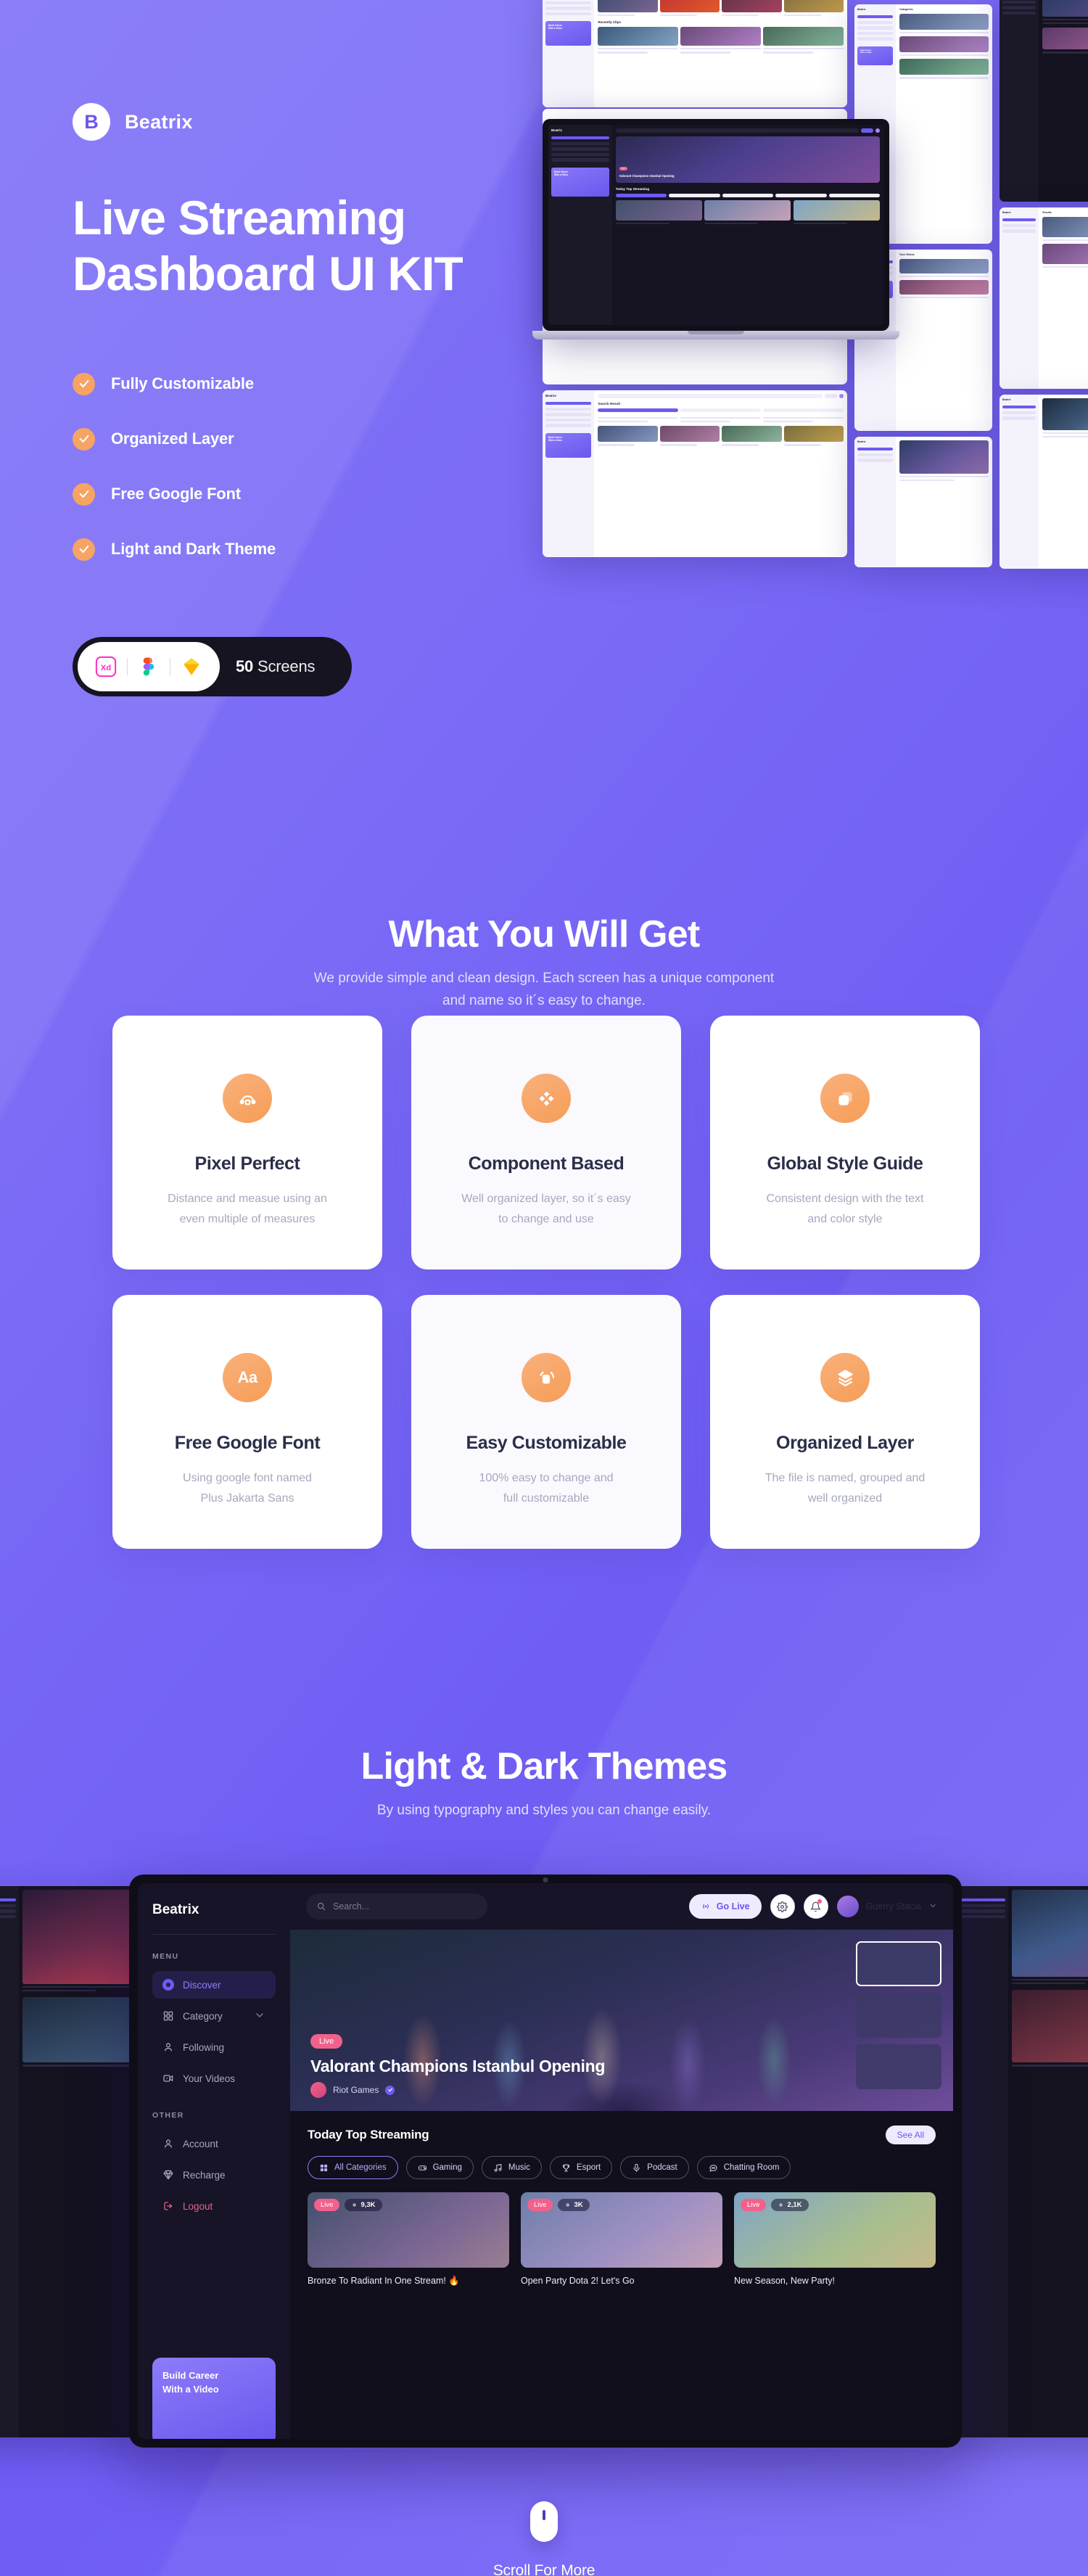  Describe the element at coordinates (845, 1498) in the screenshot. I see `card-desc-line-2: well organized` at that location.